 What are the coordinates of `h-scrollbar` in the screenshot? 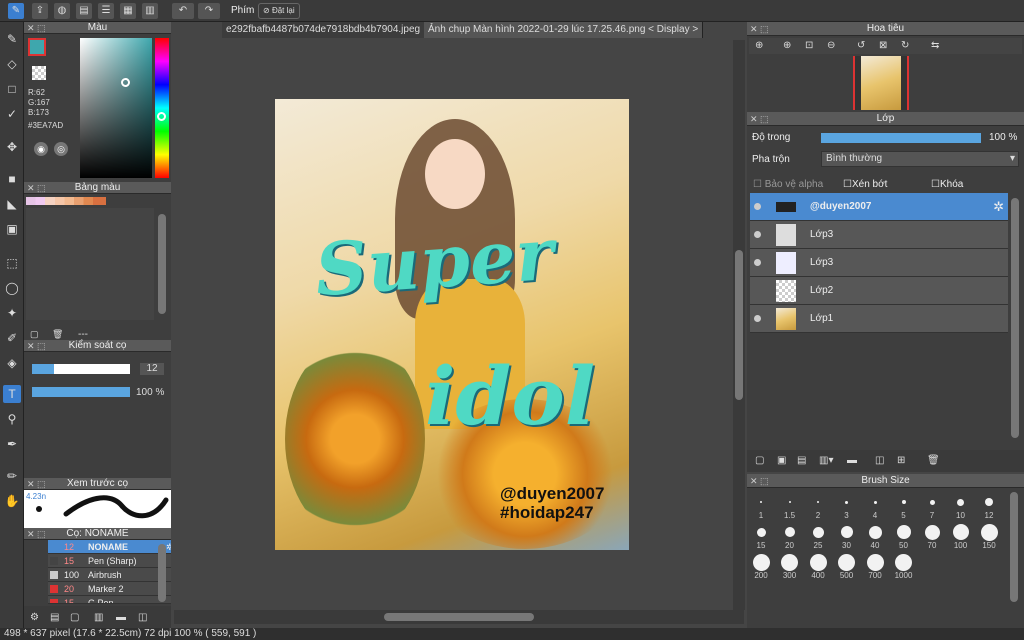 It's located at (459, 617).